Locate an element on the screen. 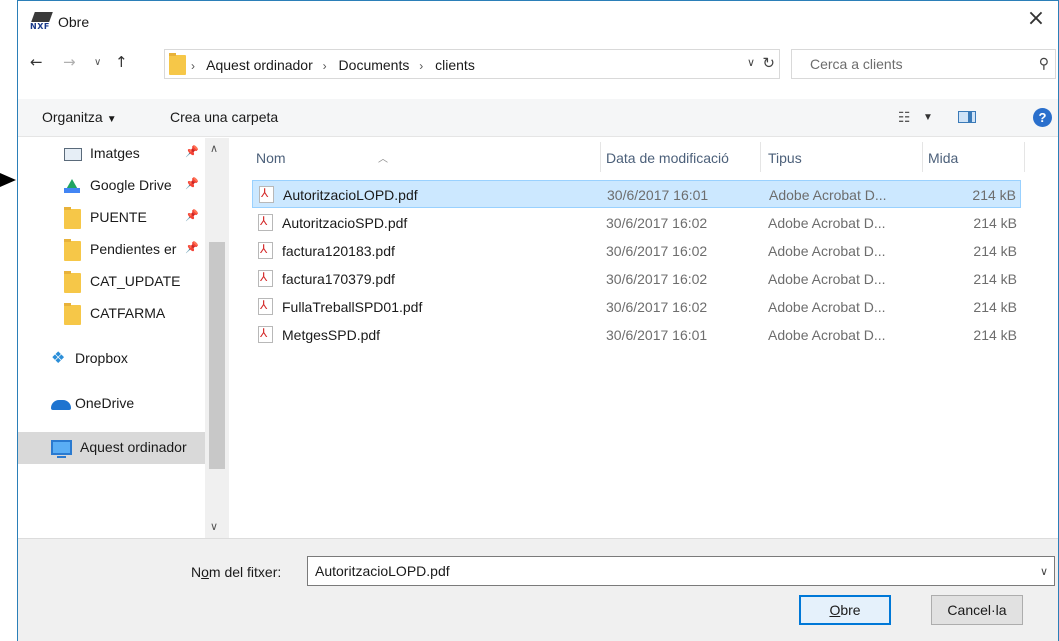  sidebar-item-google-drive: Google Drive 📌 is located at coordinates (111, 186).